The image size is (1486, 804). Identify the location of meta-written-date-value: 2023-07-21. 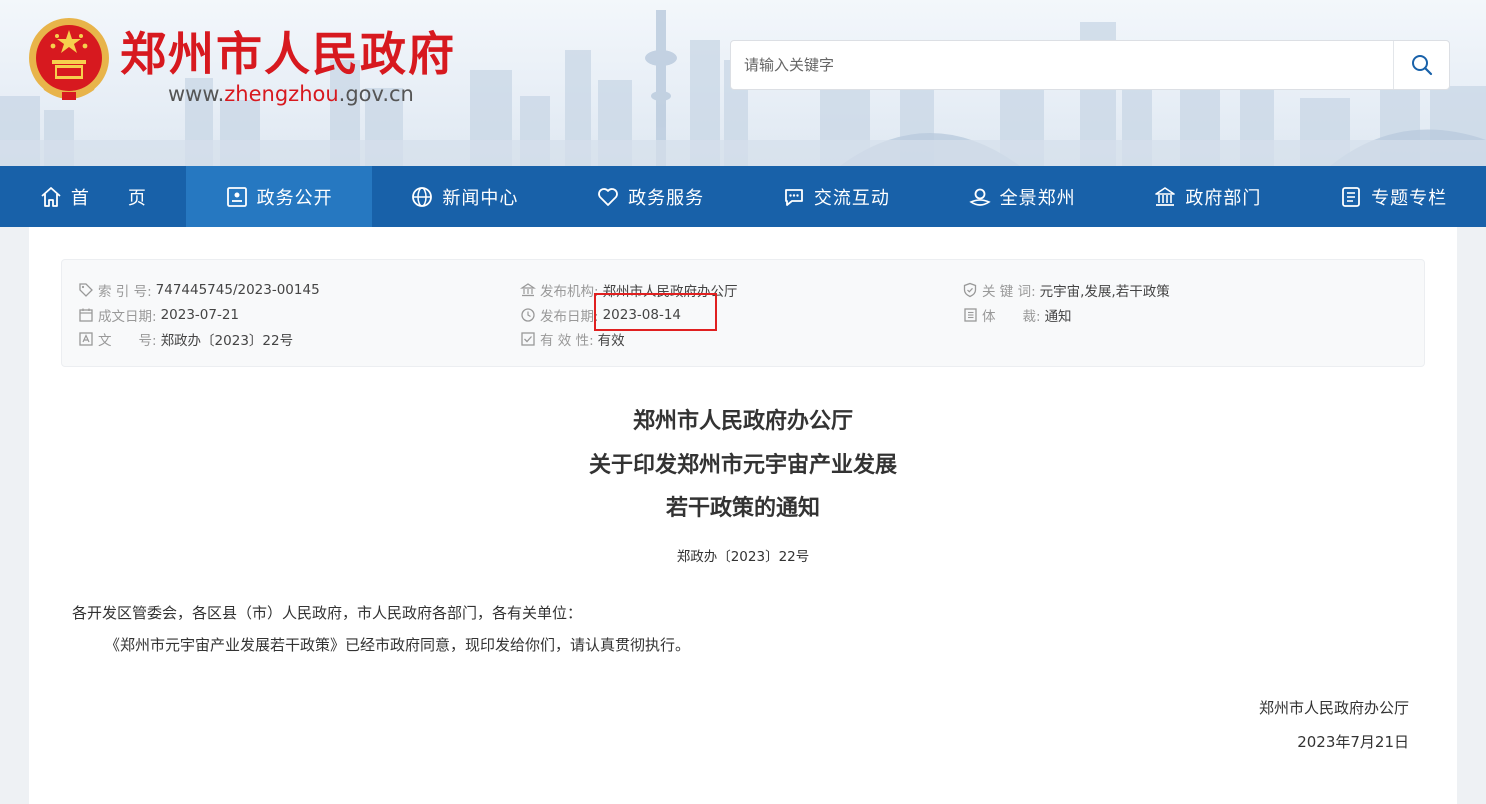
(200, 314).